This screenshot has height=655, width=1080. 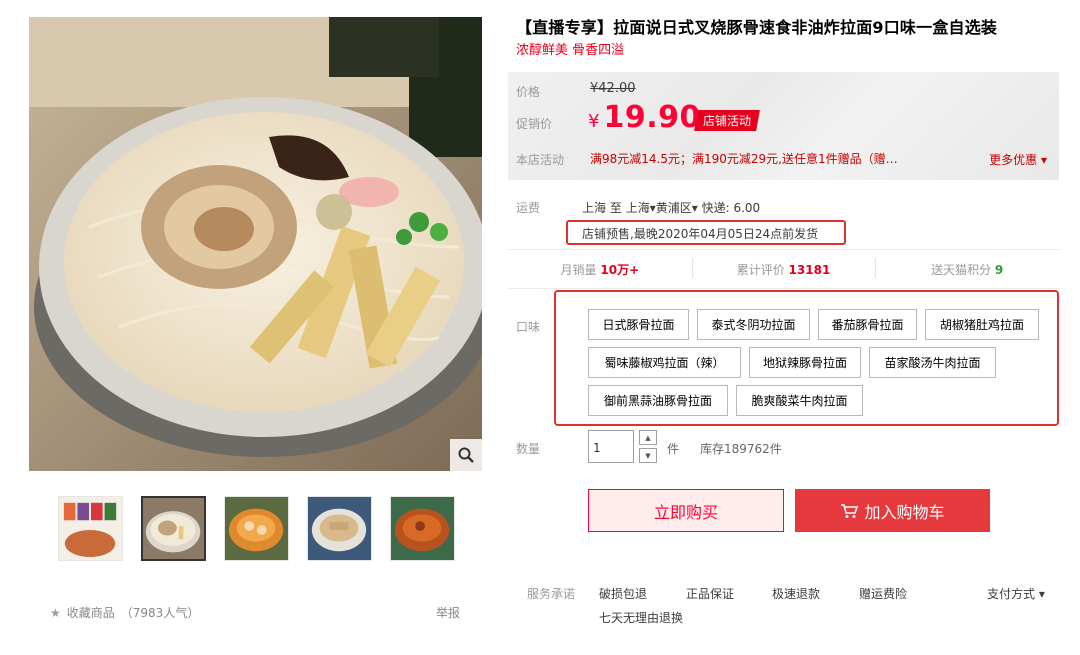 I want to click on service-item: 破损包退, so click(x=623, y=593).